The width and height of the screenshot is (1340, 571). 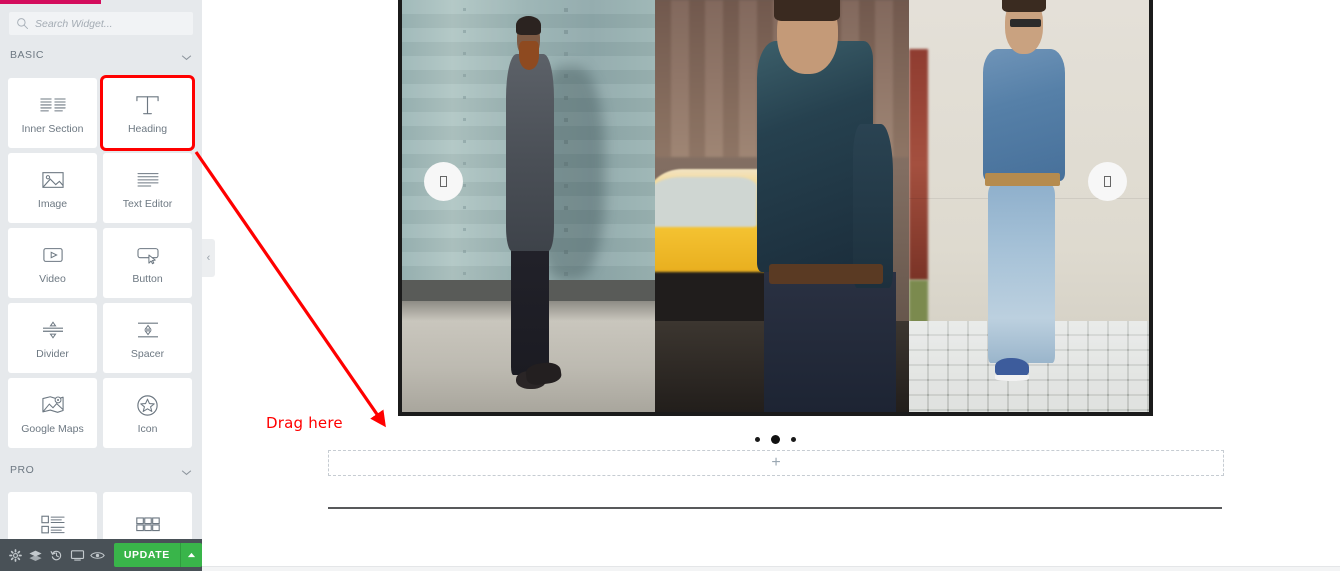 I want to click on widget-video: Video, so click(x=52, y=263).